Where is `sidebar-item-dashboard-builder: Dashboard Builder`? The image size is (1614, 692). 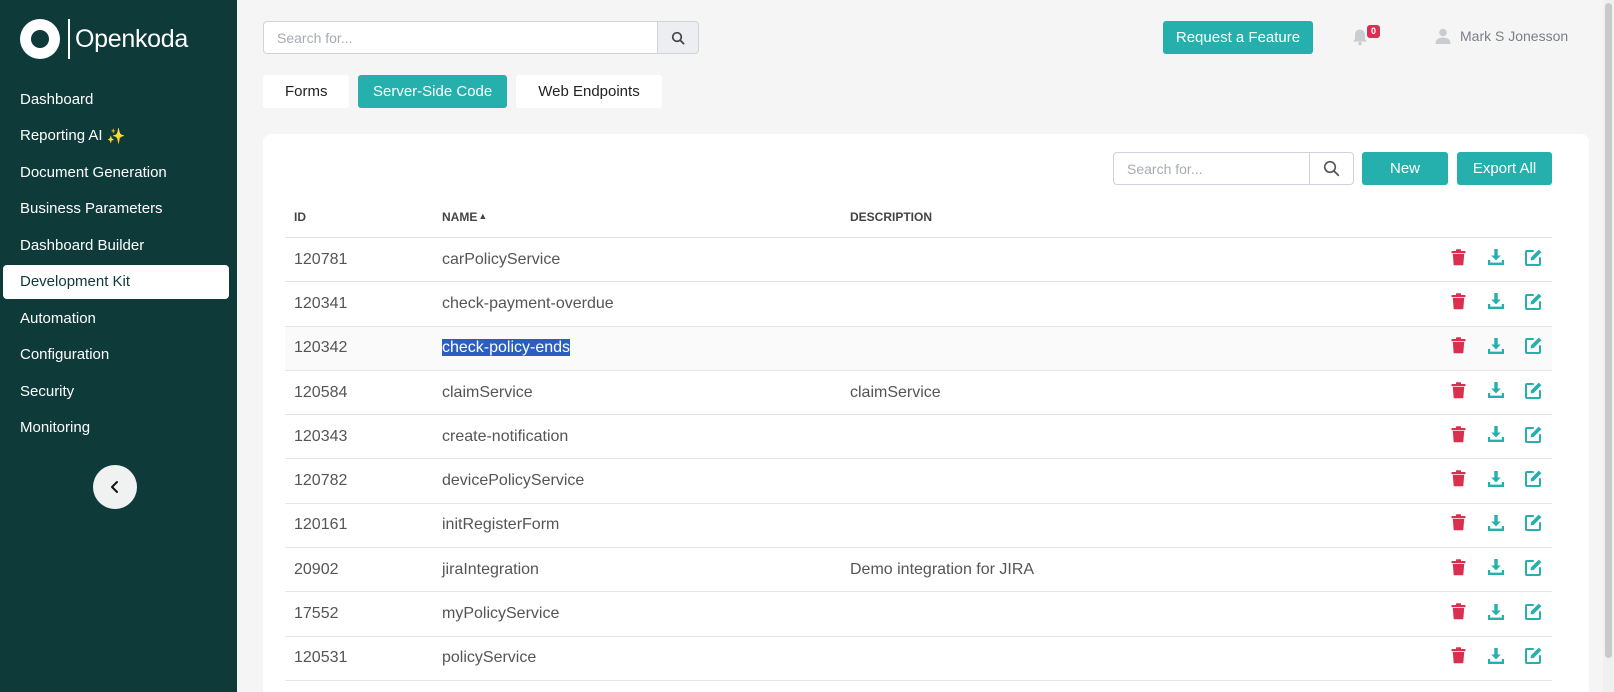
sidebar-item-dashboard-builder: Dashboard Builder is located at coordinates (118, 245).